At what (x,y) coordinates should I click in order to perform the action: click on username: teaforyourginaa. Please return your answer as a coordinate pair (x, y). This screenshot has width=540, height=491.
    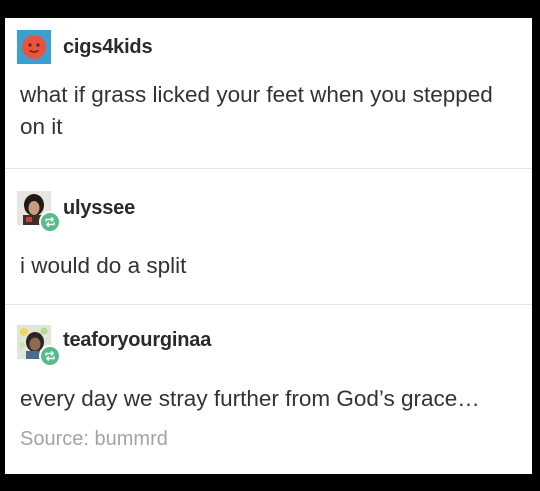
    Looking at the image, I should click on (137, 340).